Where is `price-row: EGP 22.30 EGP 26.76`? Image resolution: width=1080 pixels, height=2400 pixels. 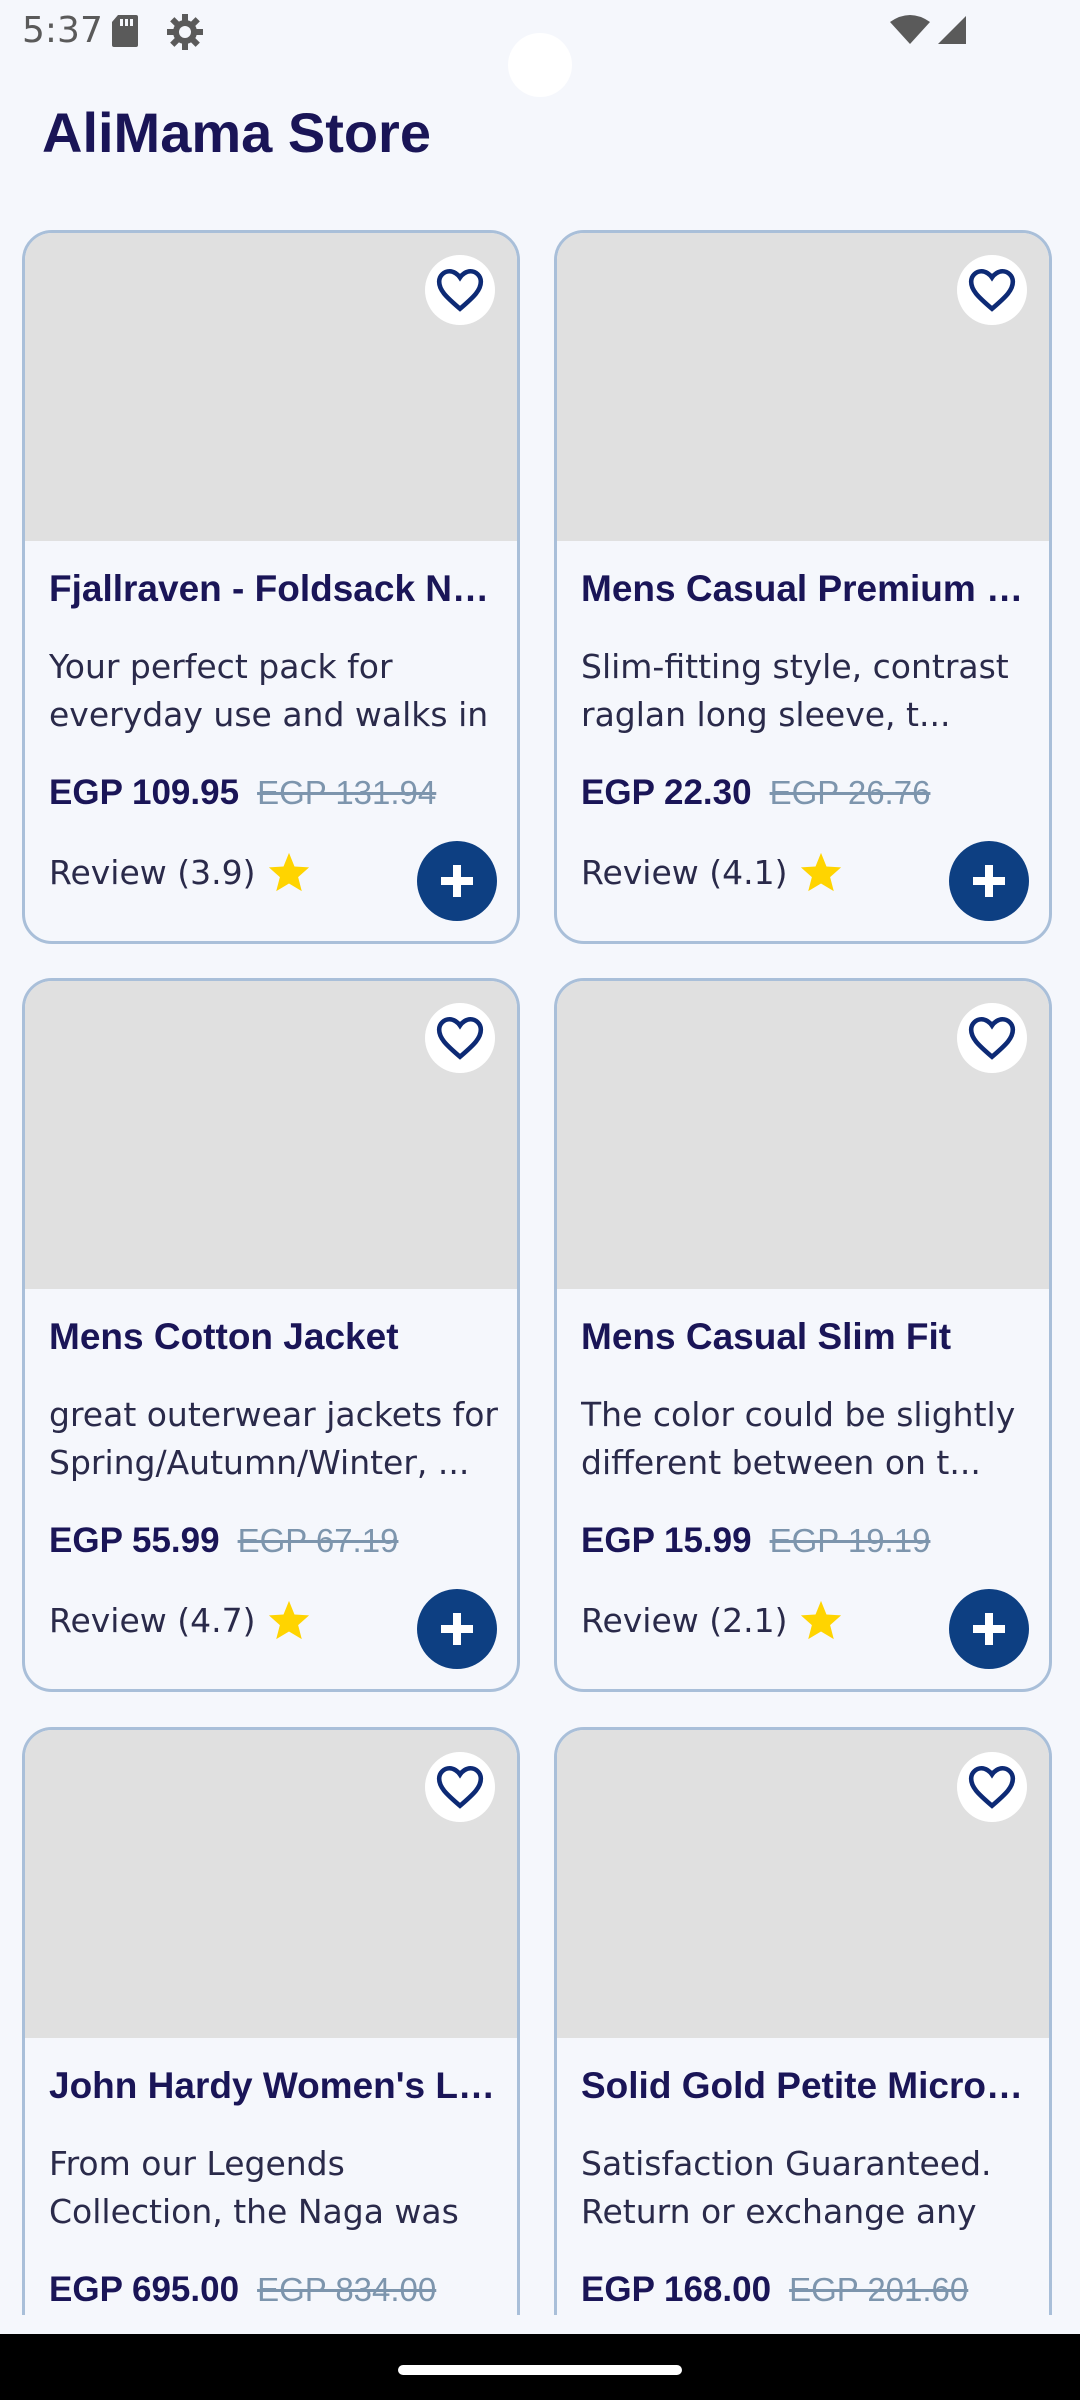
price-row: EGP 22.30 EGP 26.76 is located at coordinates (815, 793).